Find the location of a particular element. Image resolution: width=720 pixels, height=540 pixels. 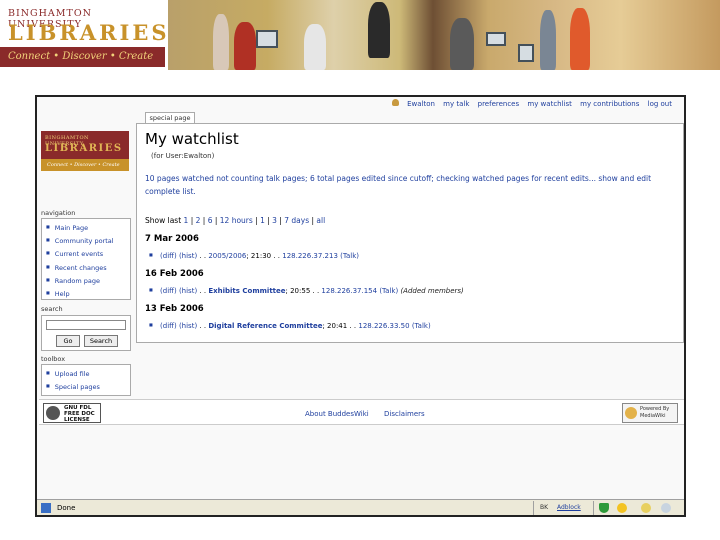

go-button: Go is located at coordinates (68, 341).